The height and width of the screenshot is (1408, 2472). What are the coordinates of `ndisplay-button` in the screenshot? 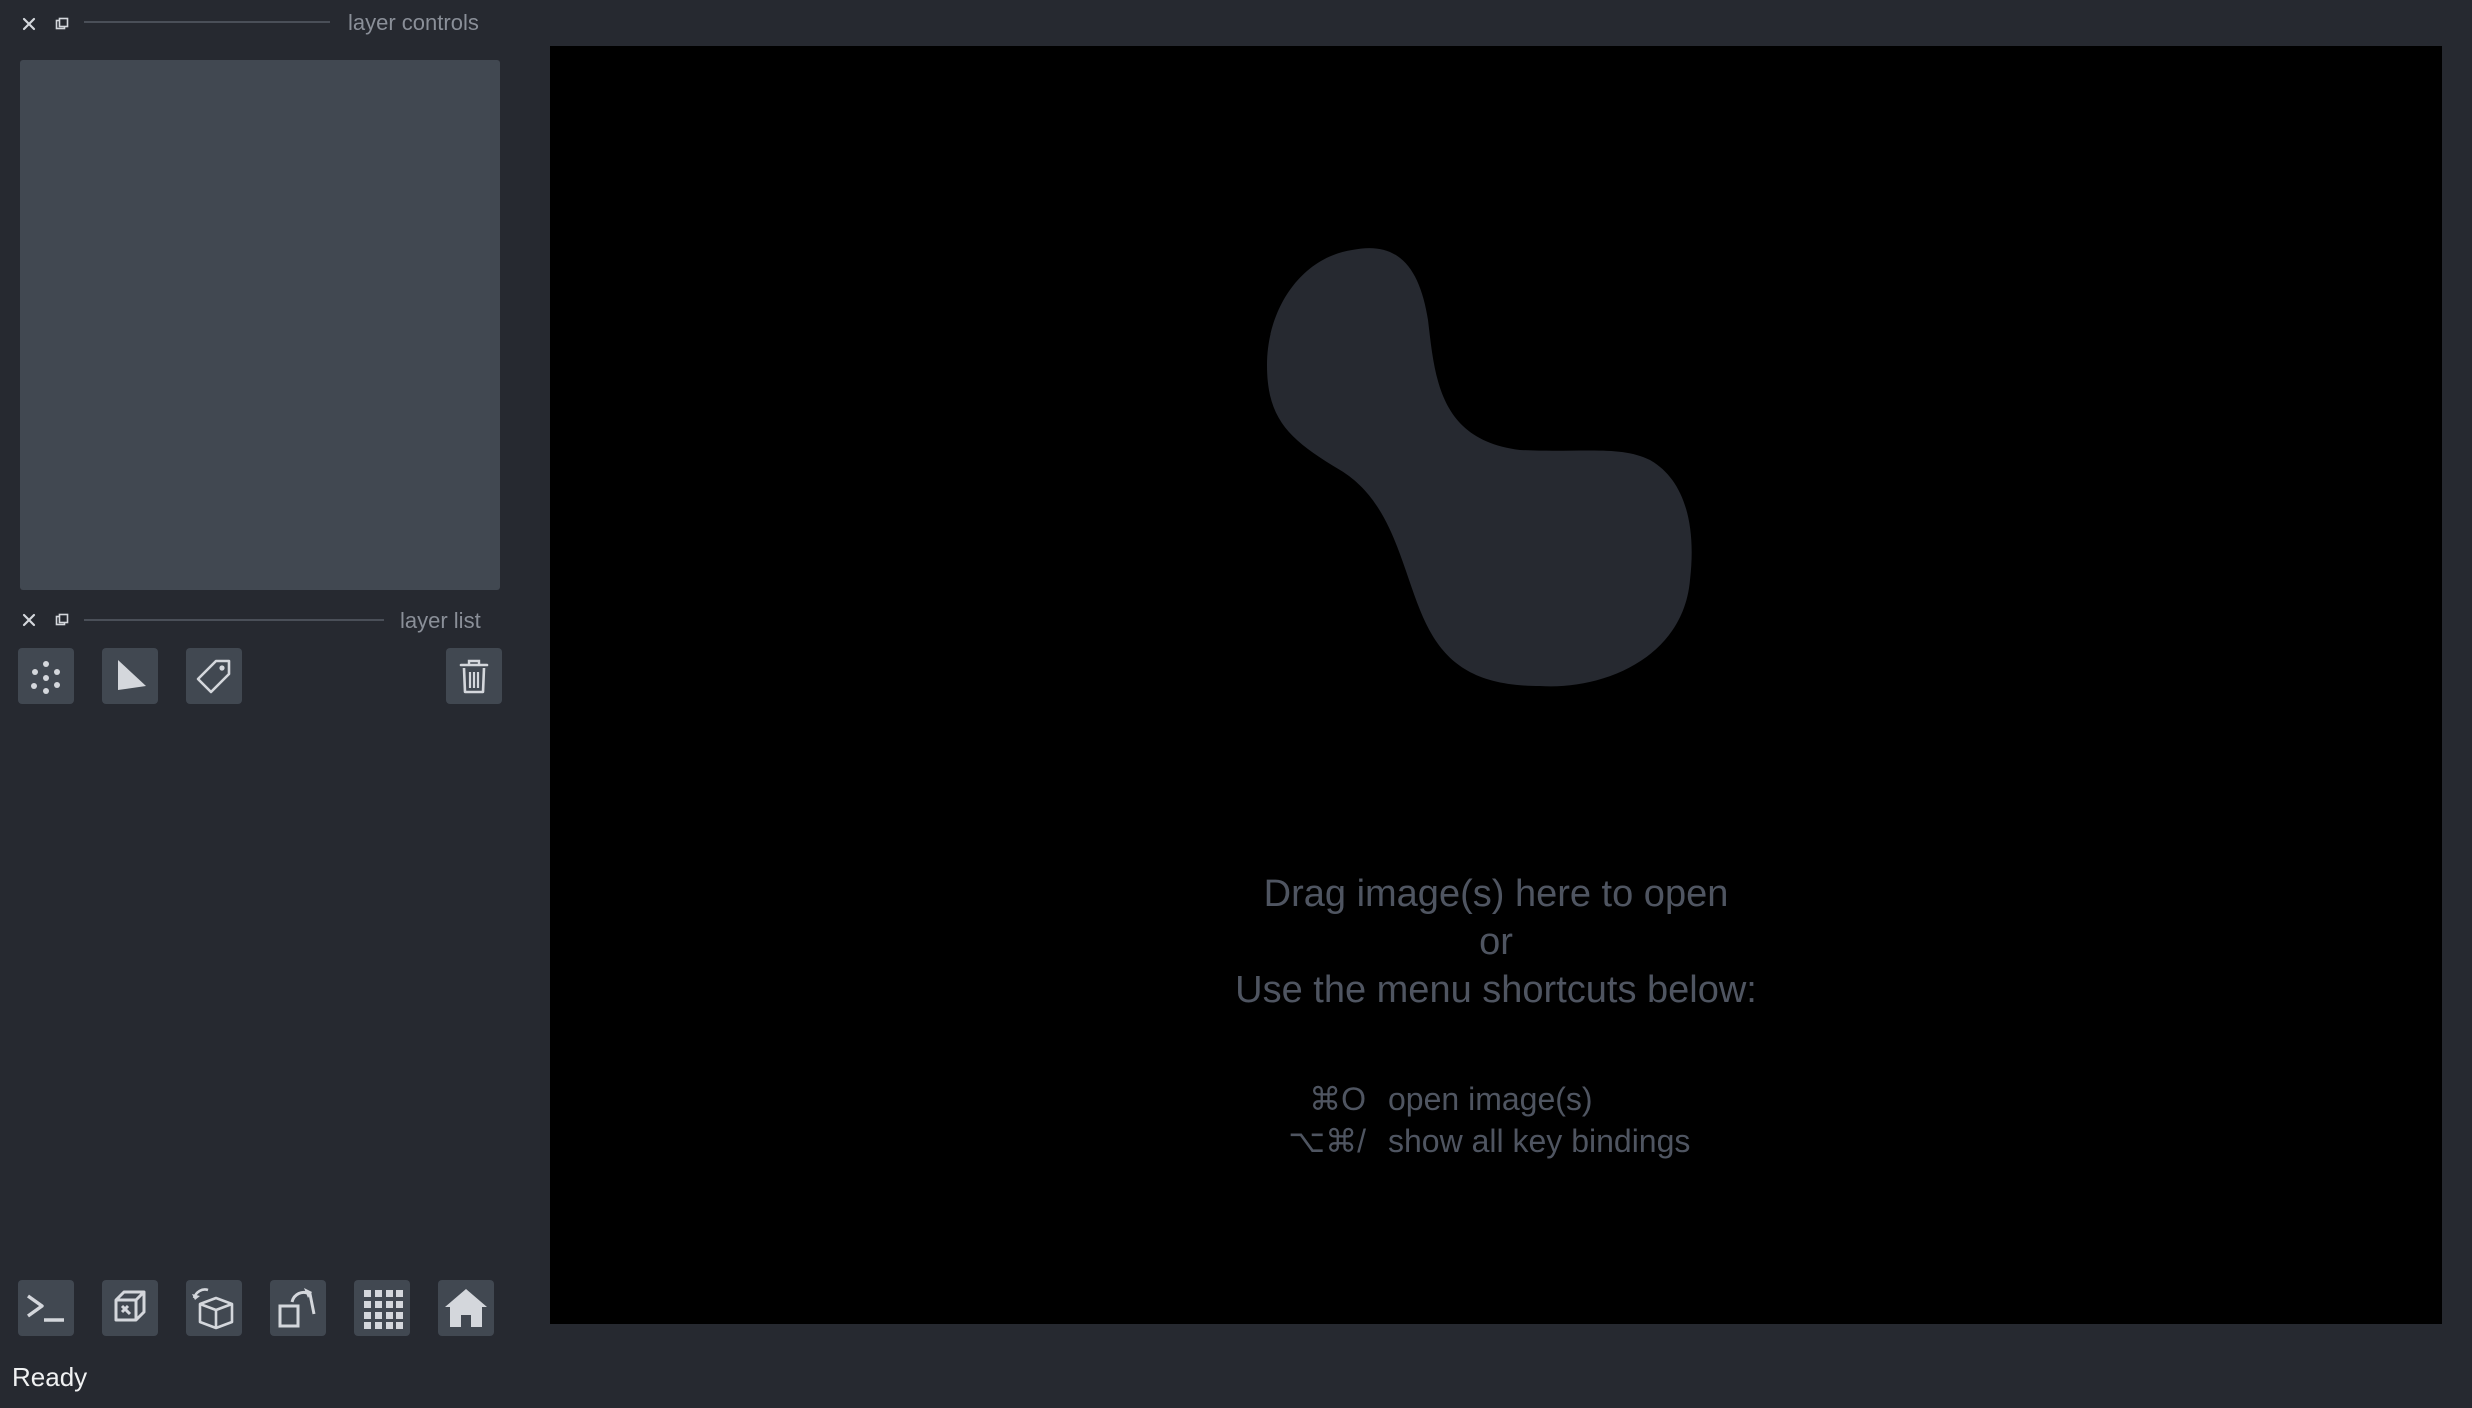 It's located at (130, 1308).